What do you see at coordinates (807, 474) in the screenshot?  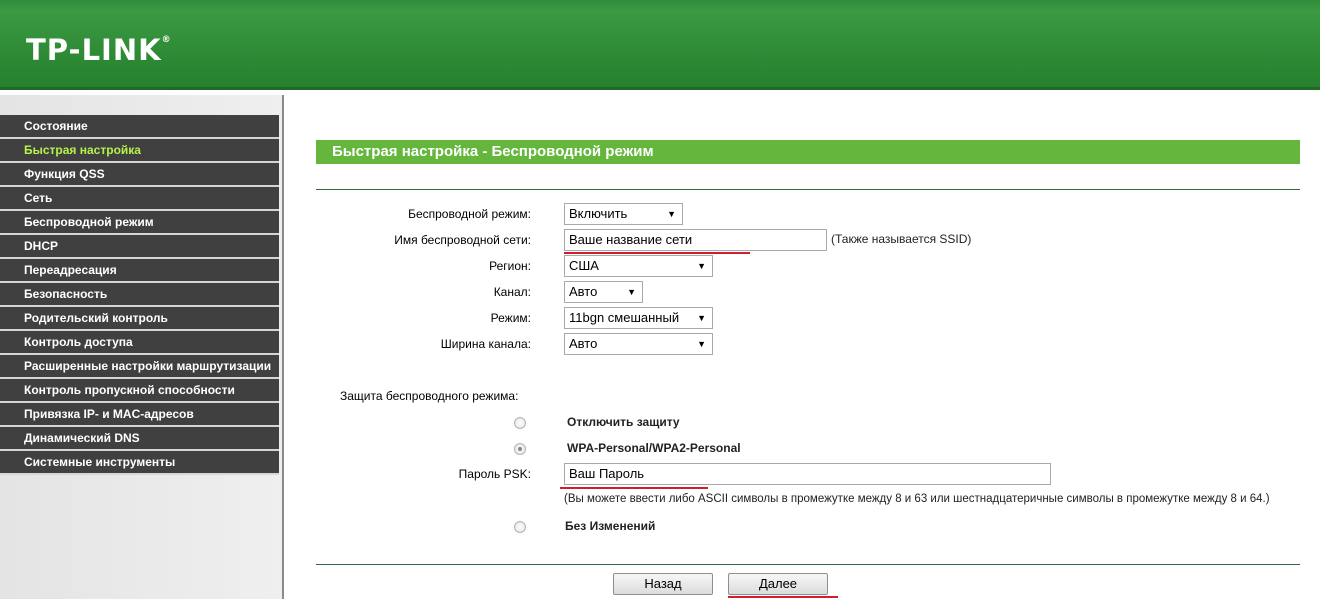 I see `psk-password-input: Ваш Пароль` at bounding box center [807, 474].